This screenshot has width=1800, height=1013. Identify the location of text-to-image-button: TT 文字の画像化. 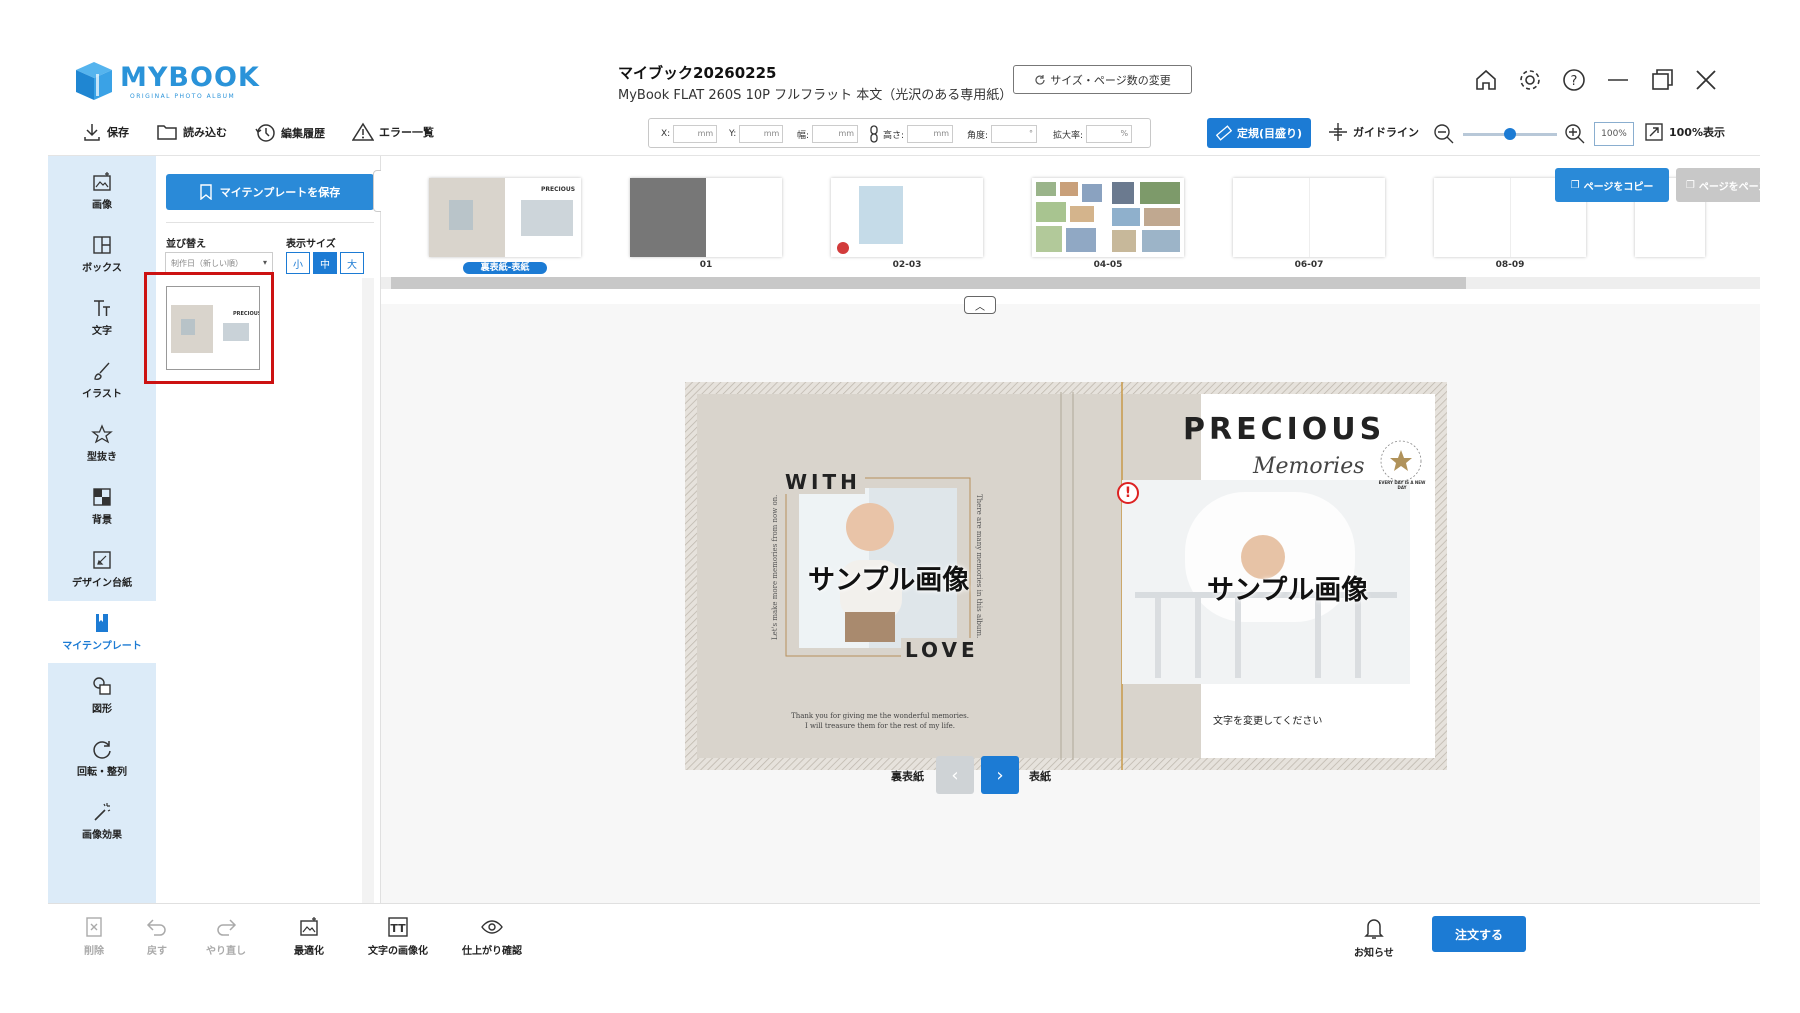
(398, 936).